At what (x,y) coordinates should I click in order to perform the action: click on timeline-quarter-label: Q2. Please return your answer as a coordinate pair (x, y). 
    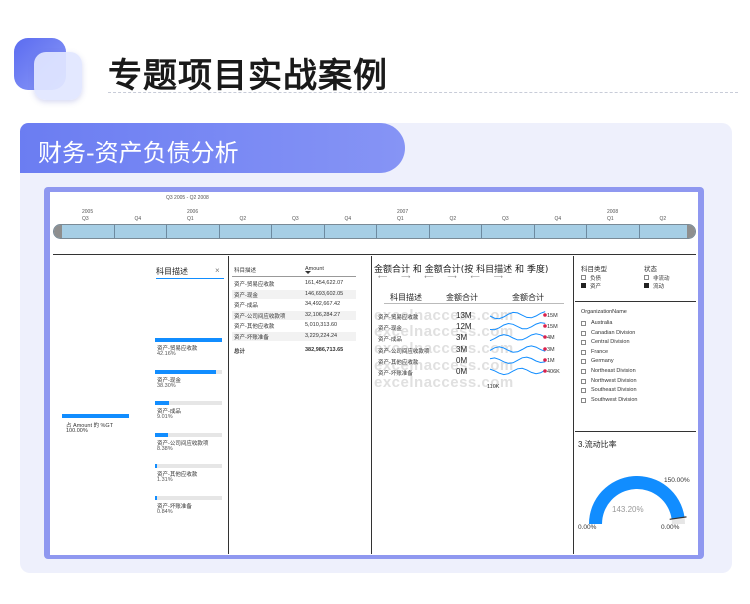
    Looking at the image, I should click on (453, 219).